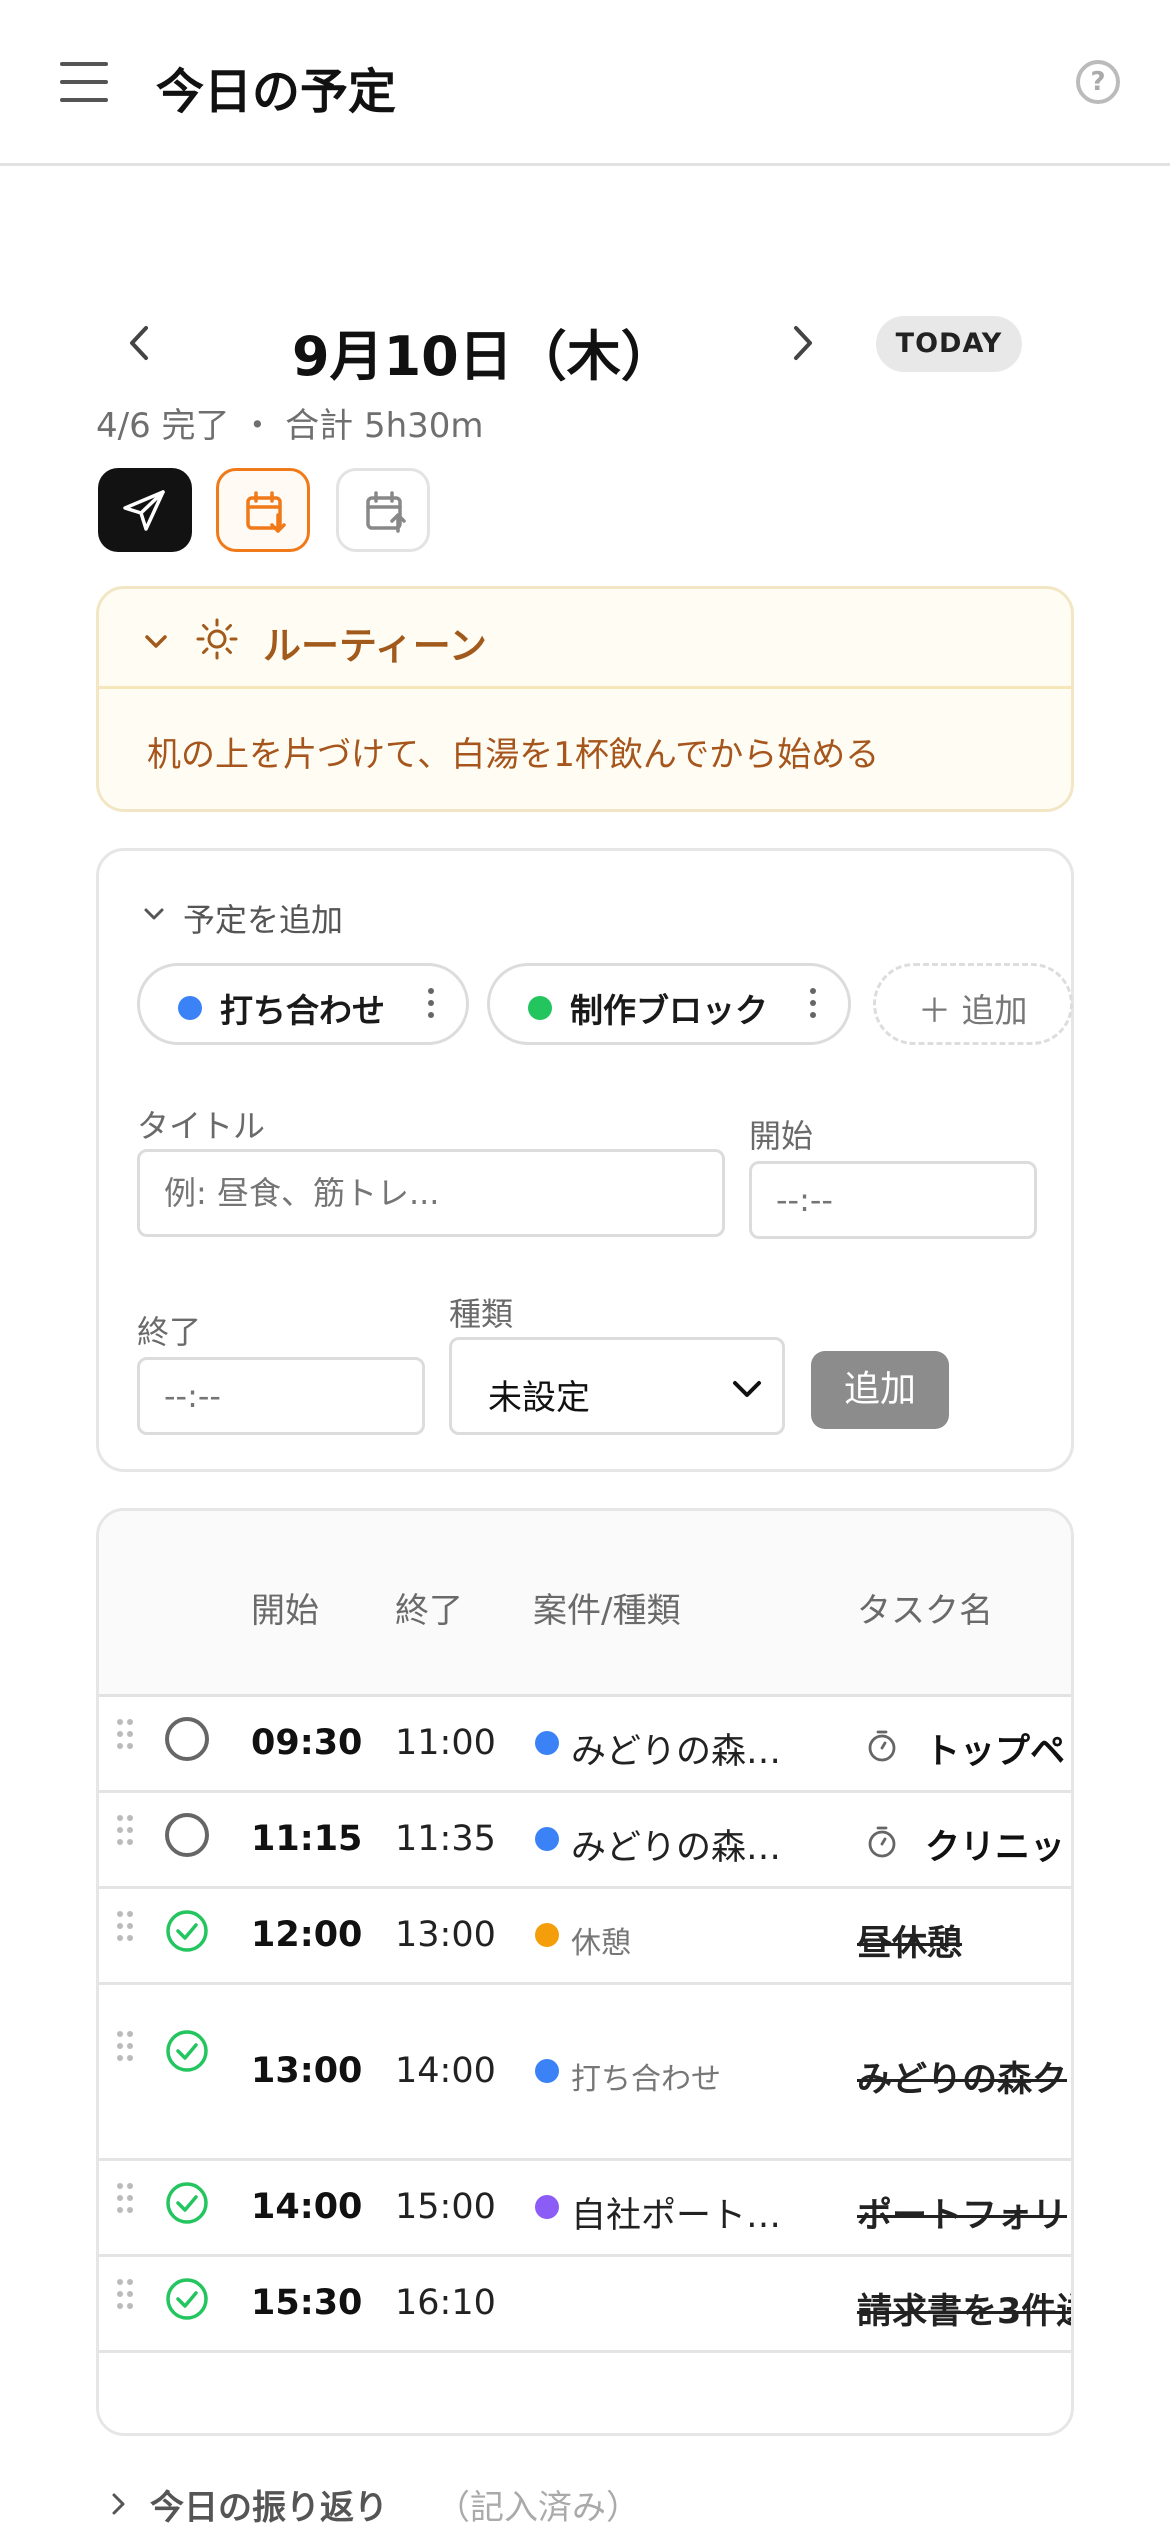 This screenshot has height=2532, width=1170. I want to click on routine-card: ルーティーン 机の上を片づけて、白湯を1杯飲んでから始める, so click(585, 699).